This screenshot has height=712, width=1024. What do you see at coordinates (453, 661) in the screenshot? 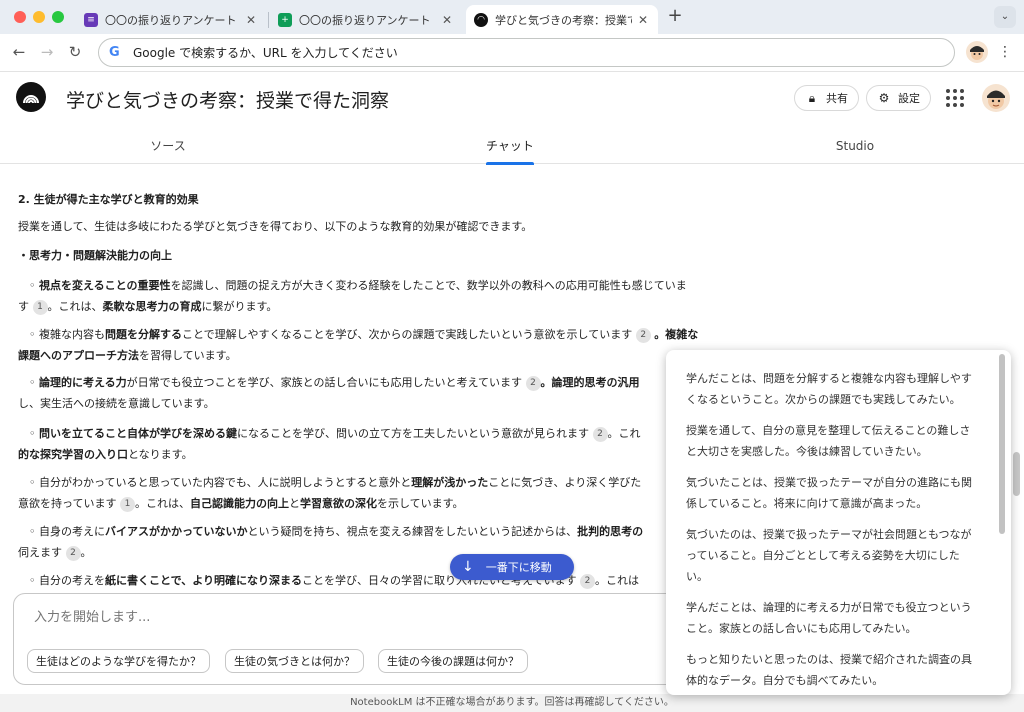
I see `suggestion-chip: 生徒の今後の課題は何か？` at bounding box center [453, 661].